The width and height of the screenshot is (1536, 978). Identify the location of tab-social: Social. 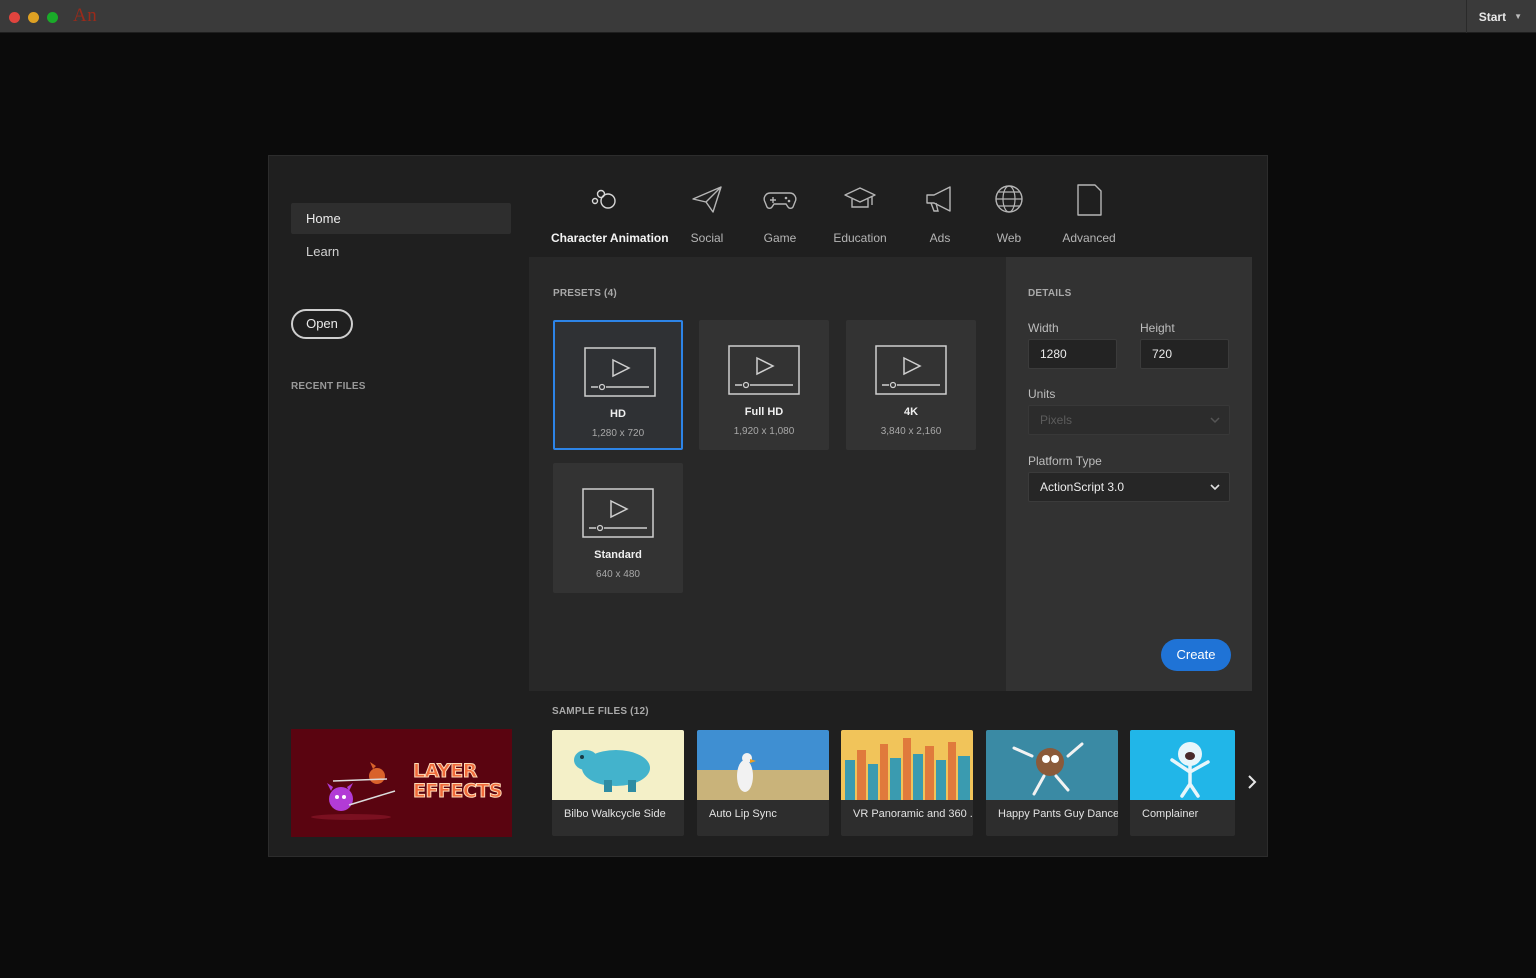
(707, 220).